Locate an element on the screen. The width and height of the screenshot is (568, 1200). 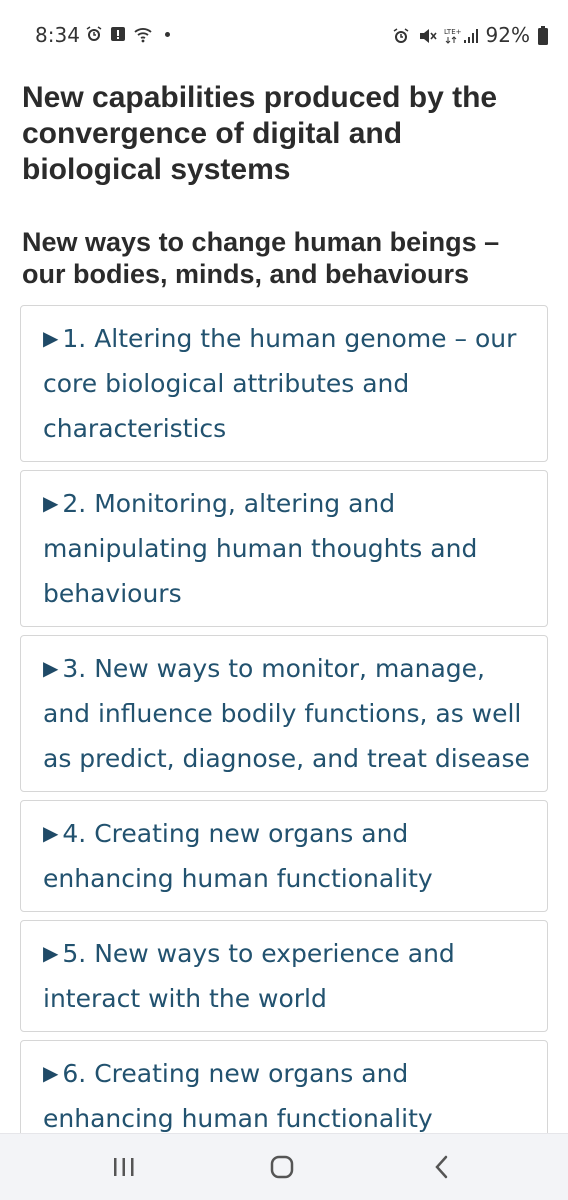
recents-button is located at coordinates (124, 1167).